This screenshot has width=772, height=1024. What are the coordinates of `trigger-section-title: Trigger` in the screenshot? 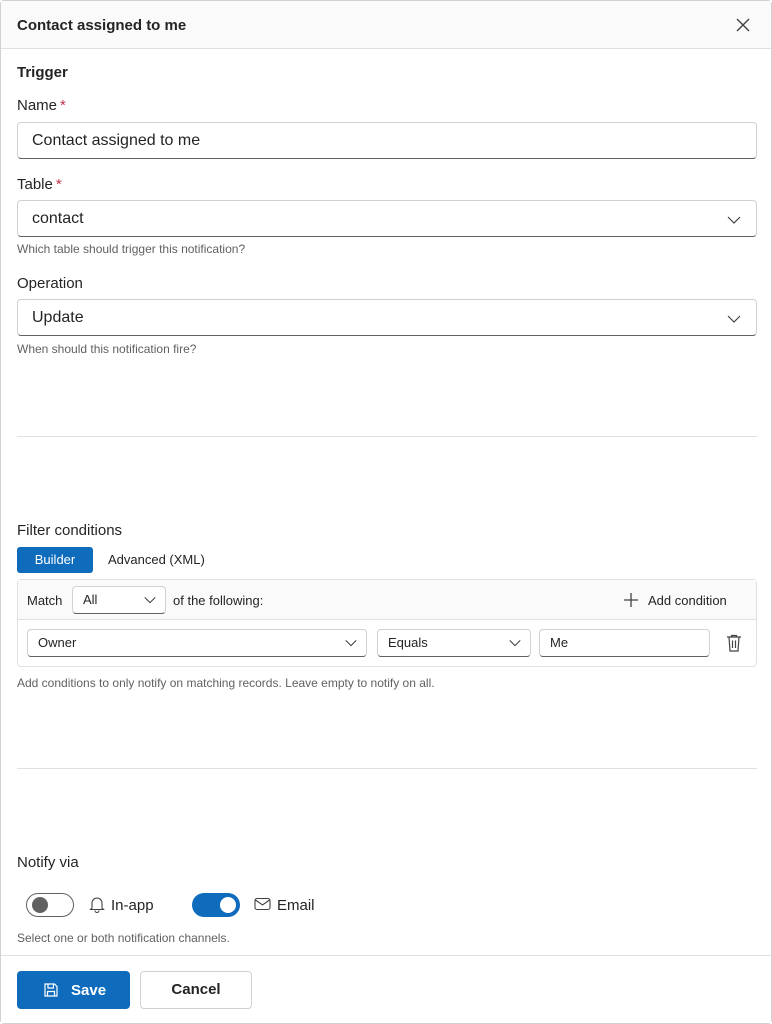 It's located at (42, 72).